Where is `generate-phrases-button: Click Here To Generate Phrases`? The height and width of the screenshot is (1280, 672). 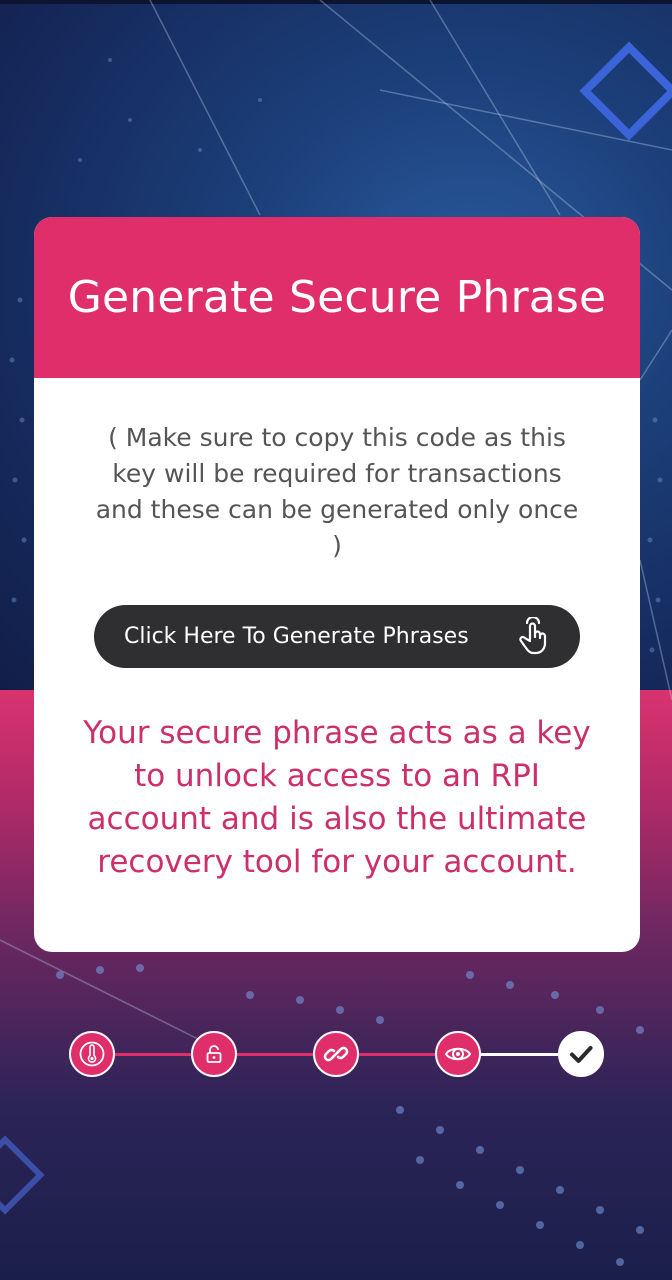 generate-phrases-button: Click Here To Generate Phrases is located at coordinates (337, 636).